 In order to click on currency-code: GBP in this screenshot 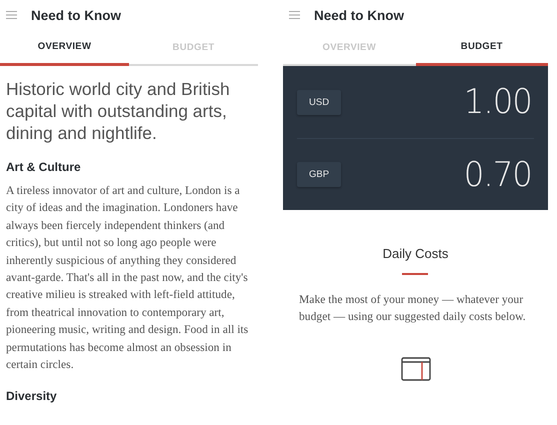, I will do `click(319, 174)`.